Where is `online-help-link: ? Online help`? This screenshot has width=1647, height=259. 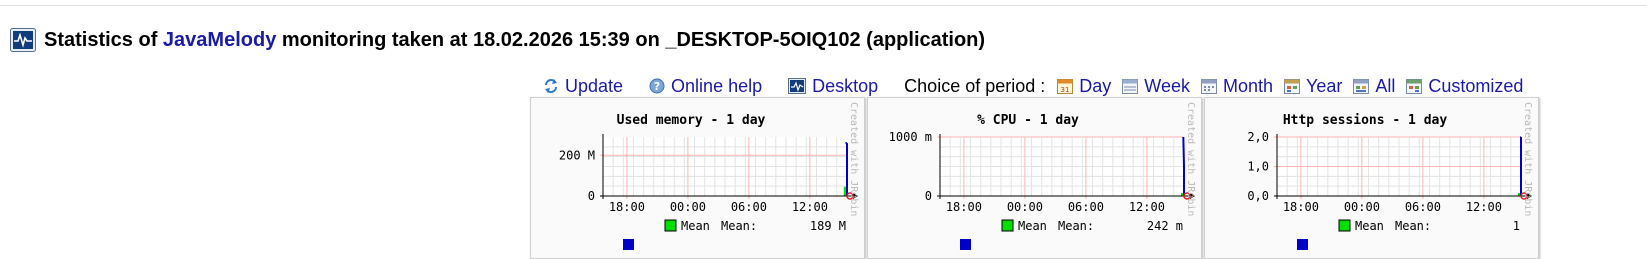 online-help-link: ? Online help is located at coordinates (705, 86).